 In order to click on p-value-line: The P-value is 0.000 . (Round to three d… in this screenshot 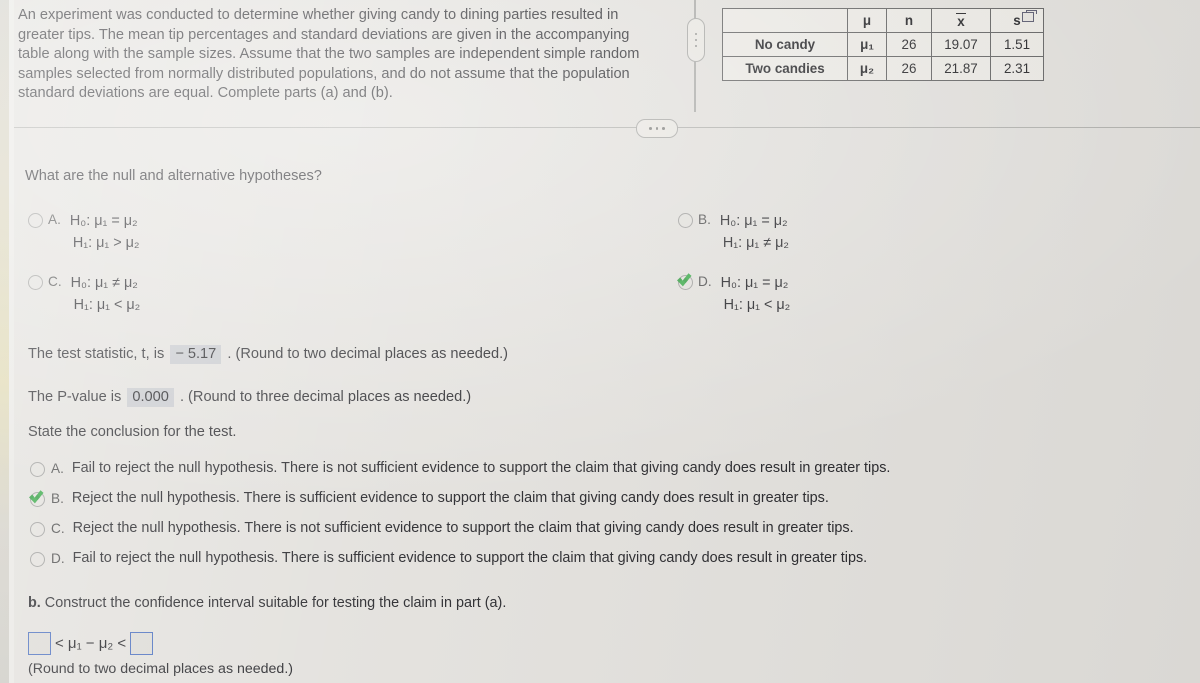, I will do `click(249, 397)`.